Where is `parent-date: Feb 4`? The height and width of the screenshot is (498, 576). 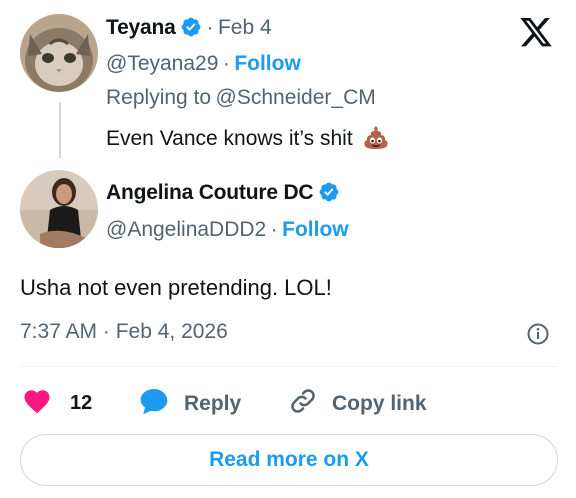
parent-date: Feb 4 is located at coordinates (245, 27).